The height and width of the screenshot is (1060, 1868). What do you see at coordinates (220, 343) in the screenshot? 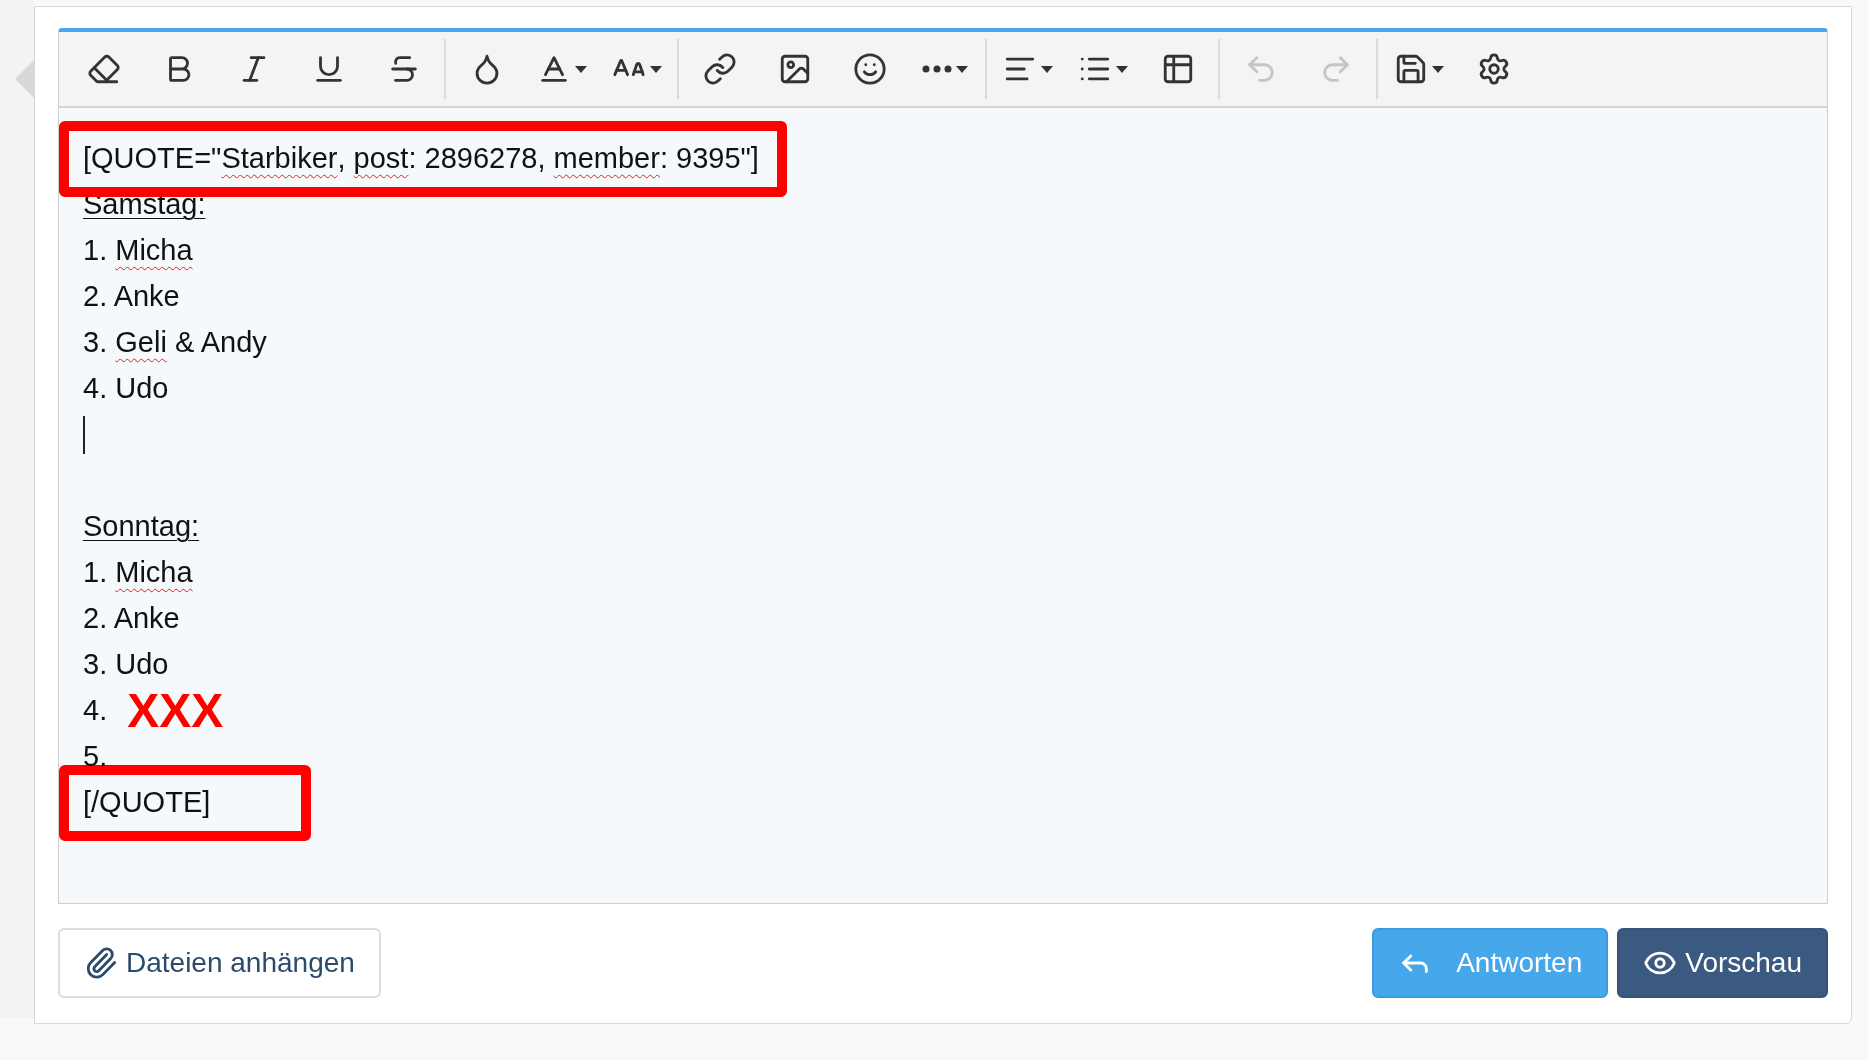
I see `editor-text: & Andy` at bounding box center [220, 343].